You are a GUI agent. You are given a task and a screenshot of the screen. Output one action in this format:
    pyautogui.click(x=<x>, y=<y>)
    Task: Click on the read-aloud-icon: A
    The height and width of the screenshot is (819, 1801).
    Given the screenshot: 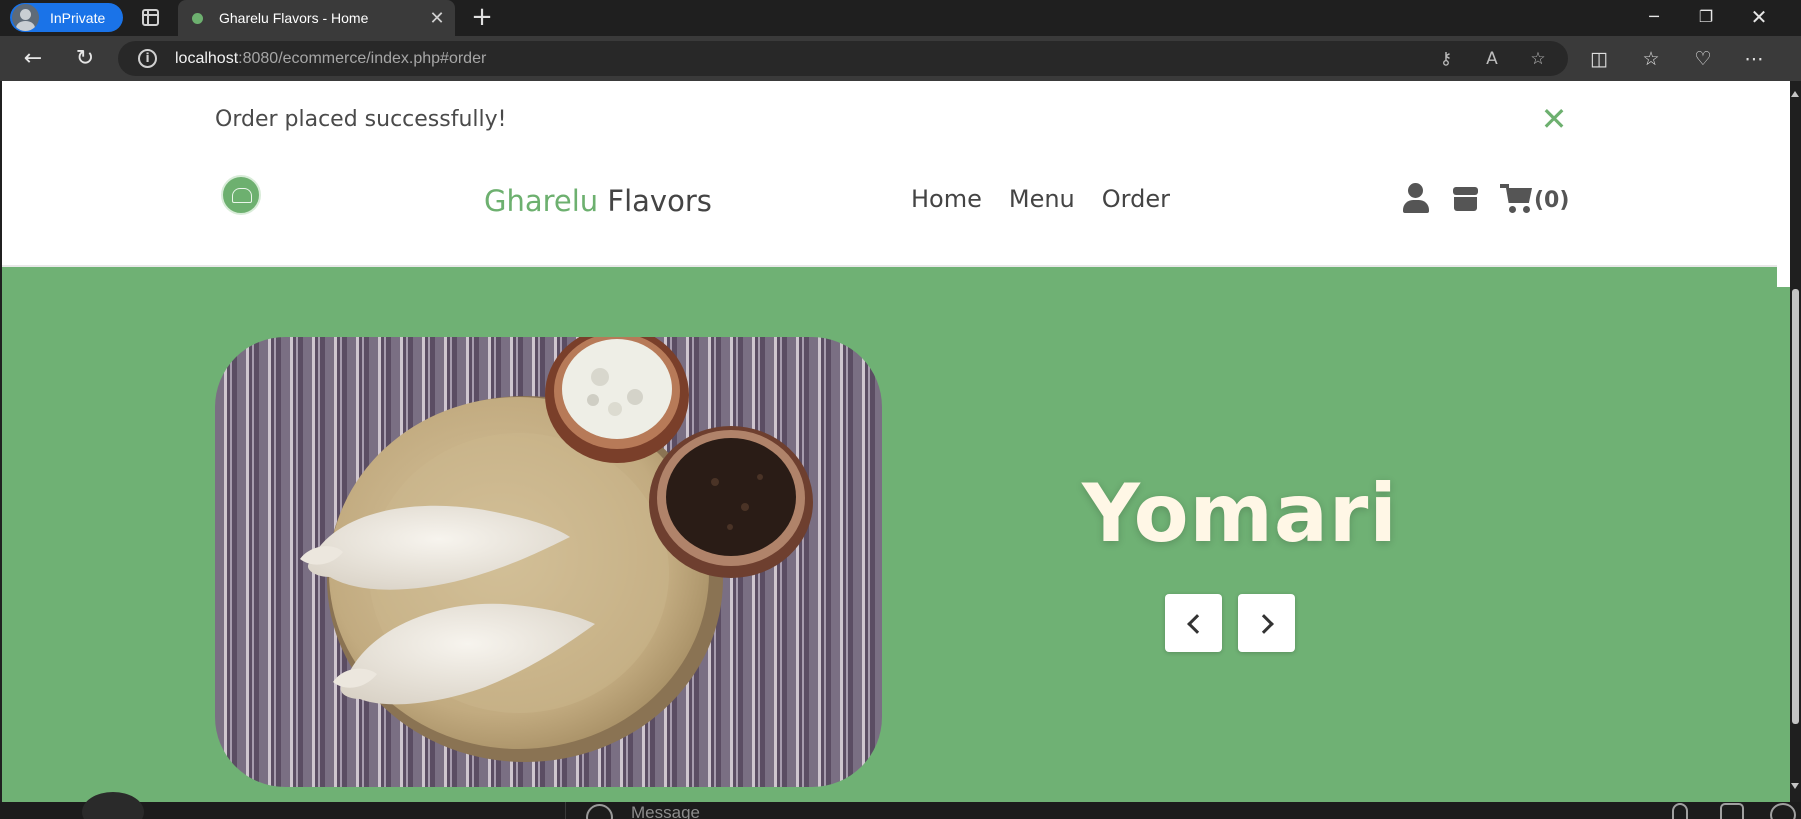 What is the action you would take?
    pyautogui.click(x=1492, y=59)
    